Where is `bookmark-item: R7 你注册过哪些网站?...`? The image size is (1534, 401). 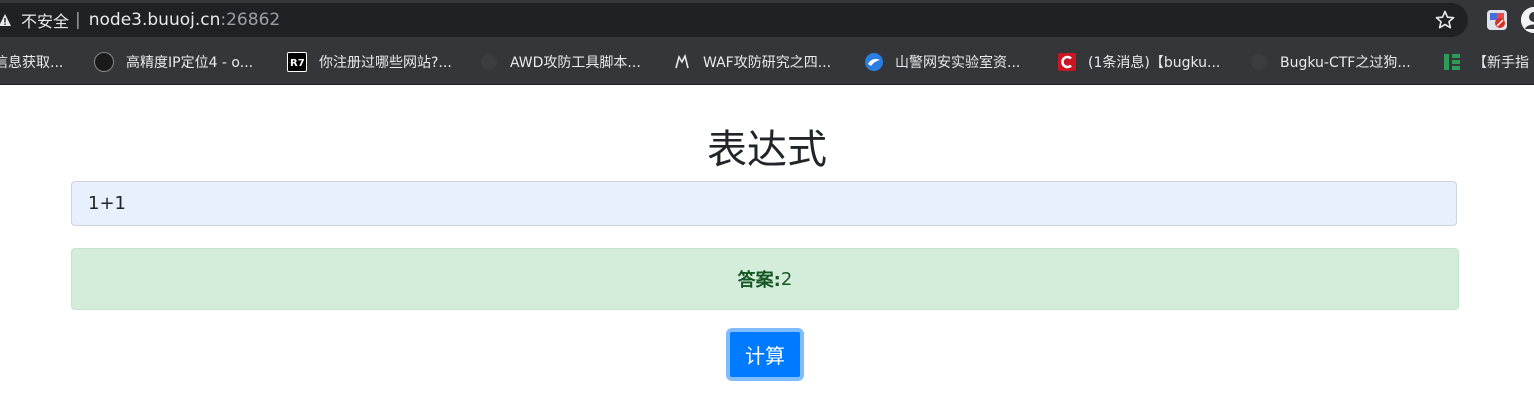
bookmark-item: R7 你注册过哪些网站?... is located at coordinates (369, 62).